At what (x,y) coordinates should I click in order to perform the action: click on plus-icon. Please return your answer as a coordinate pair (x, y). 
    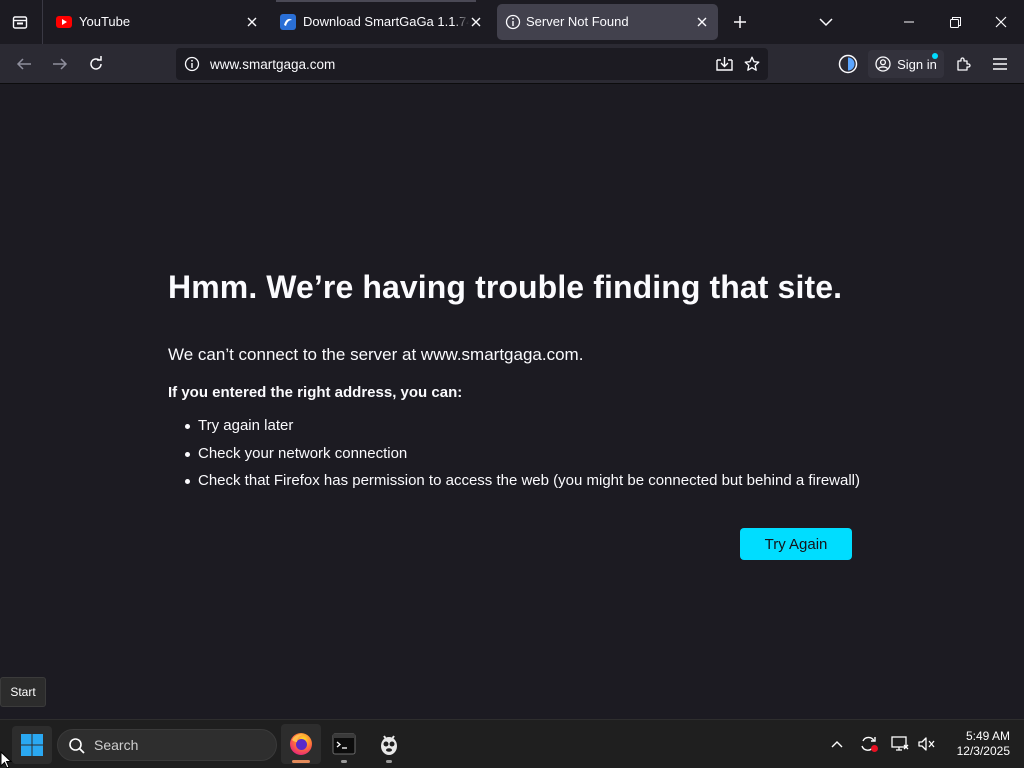
    Looking at the image, I should click on (740, 22).